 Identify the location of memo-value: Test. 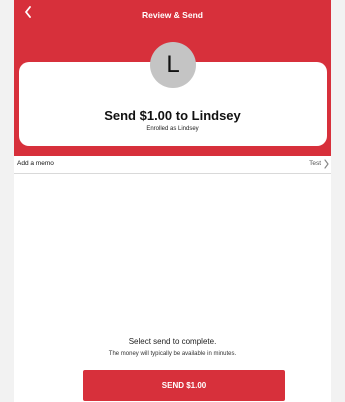
(315, 163).